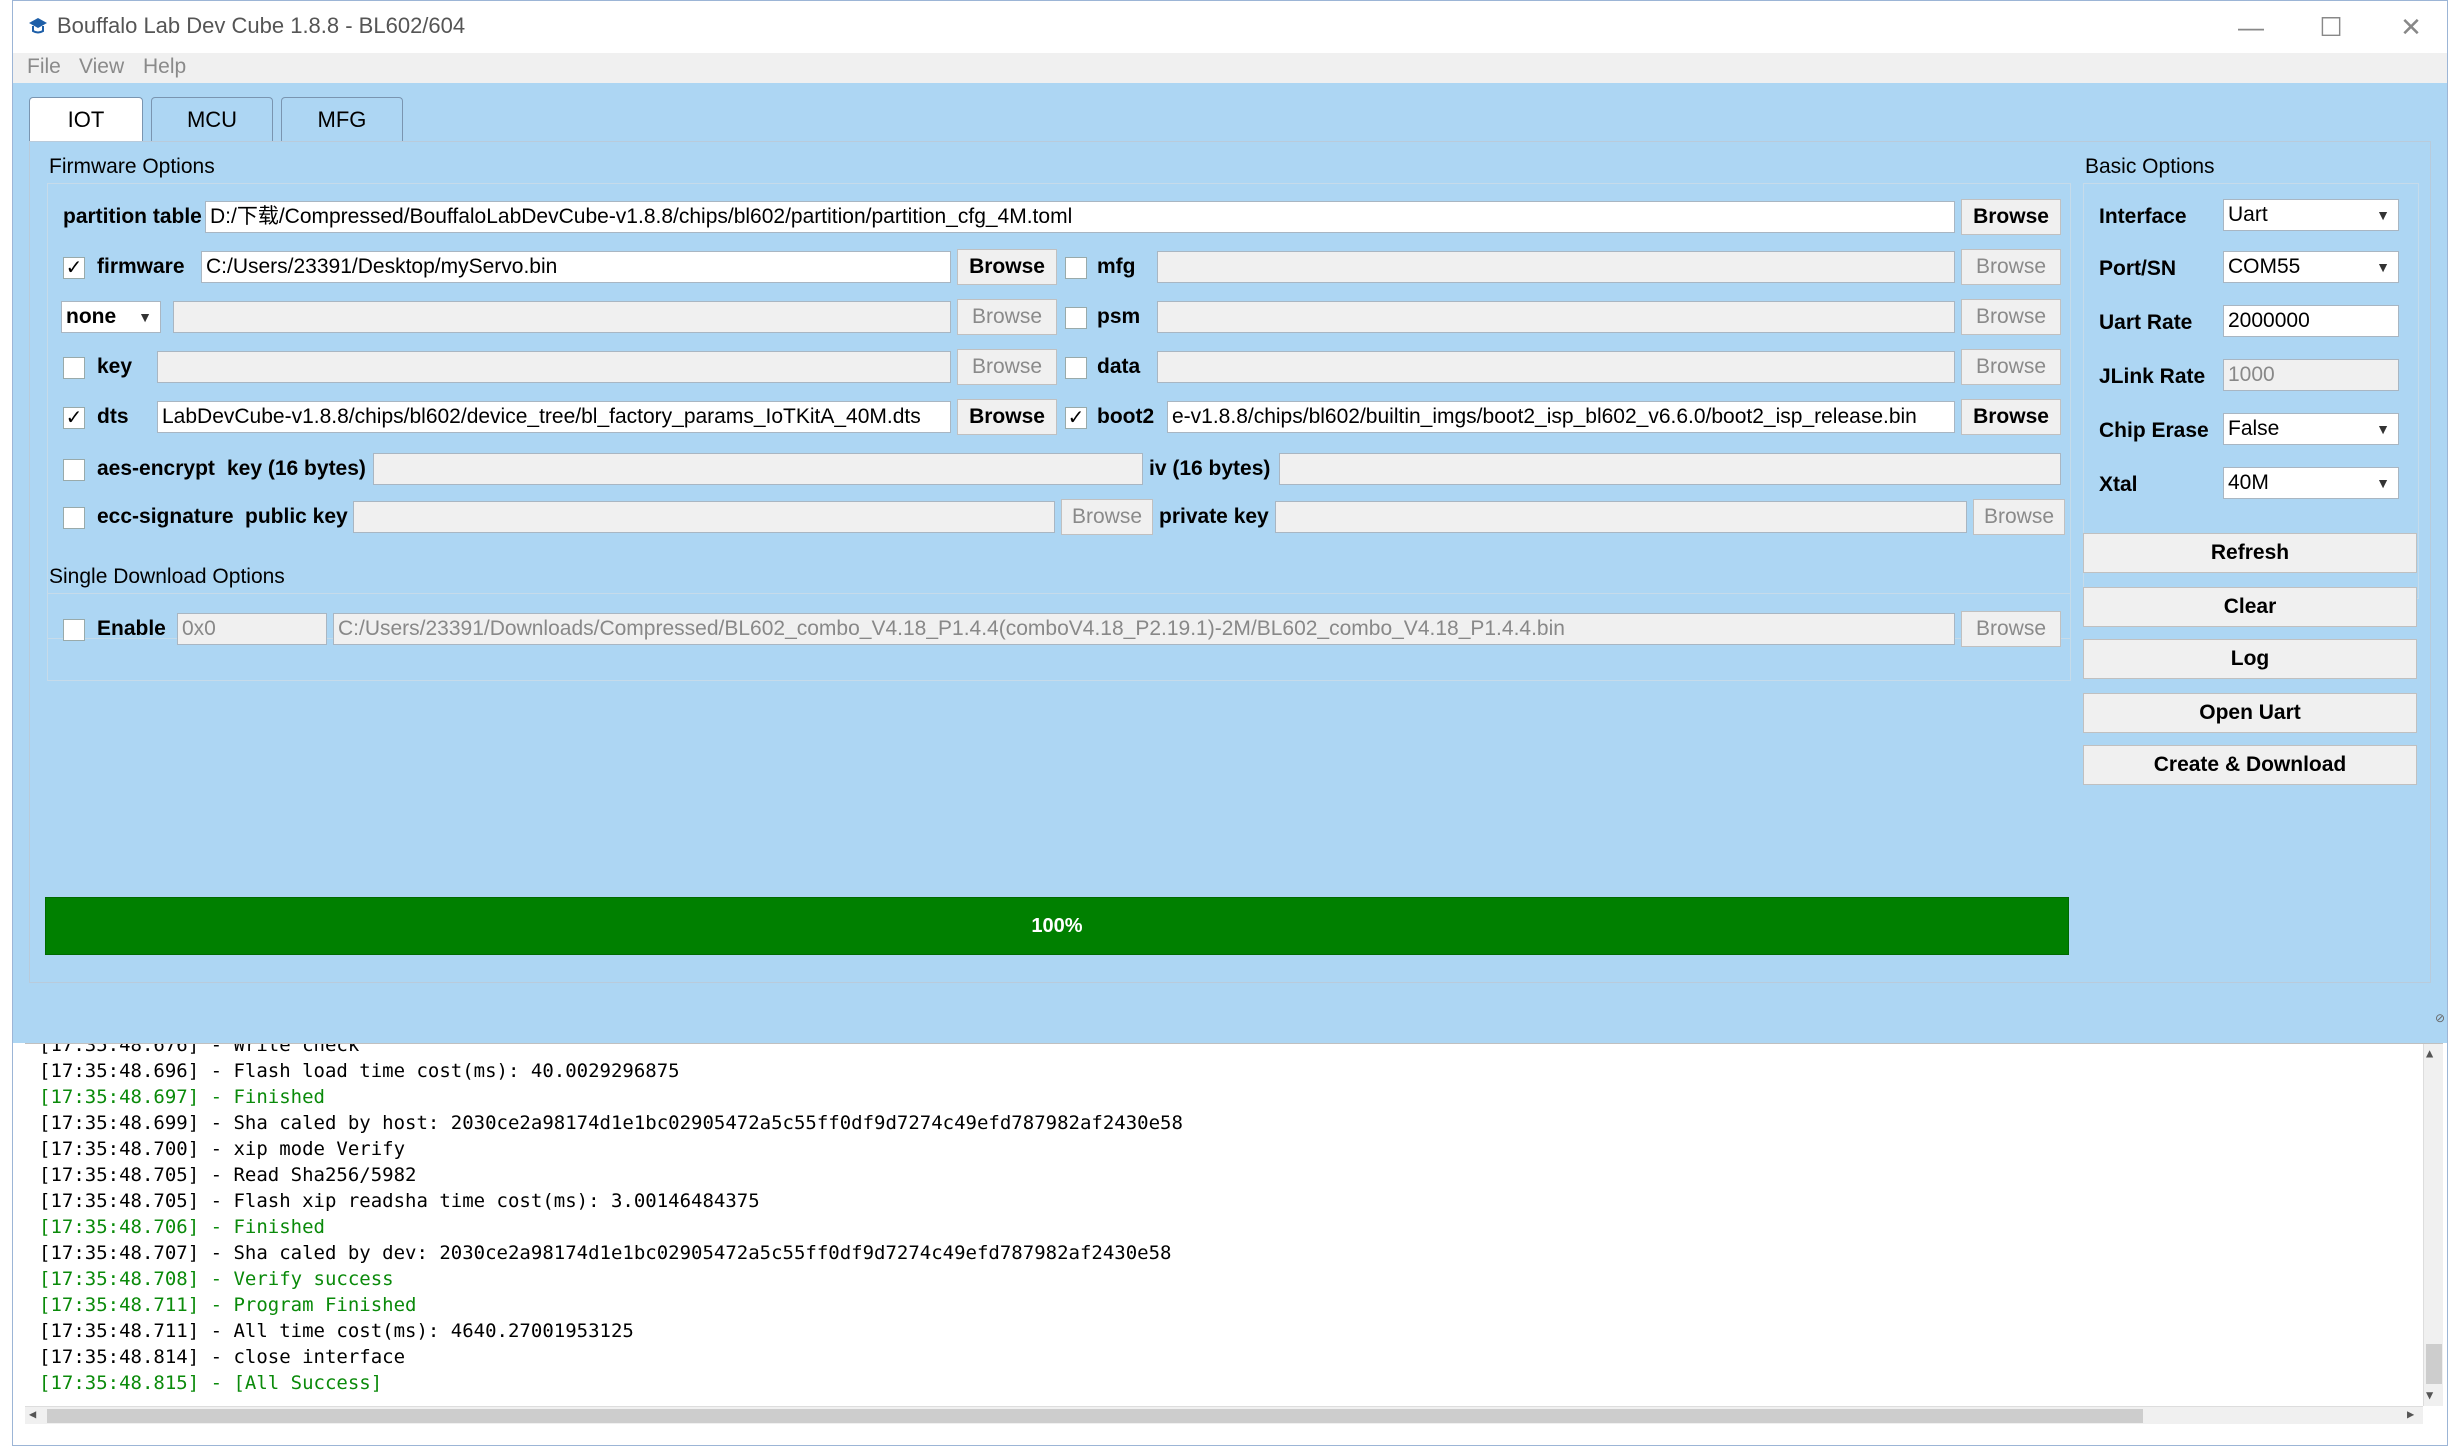 This screenshot has width=2460, height=1446. Describe the element at coordinates (1007, 417) in the screenshot. I see `dts-browse-button: Browse` at that location.